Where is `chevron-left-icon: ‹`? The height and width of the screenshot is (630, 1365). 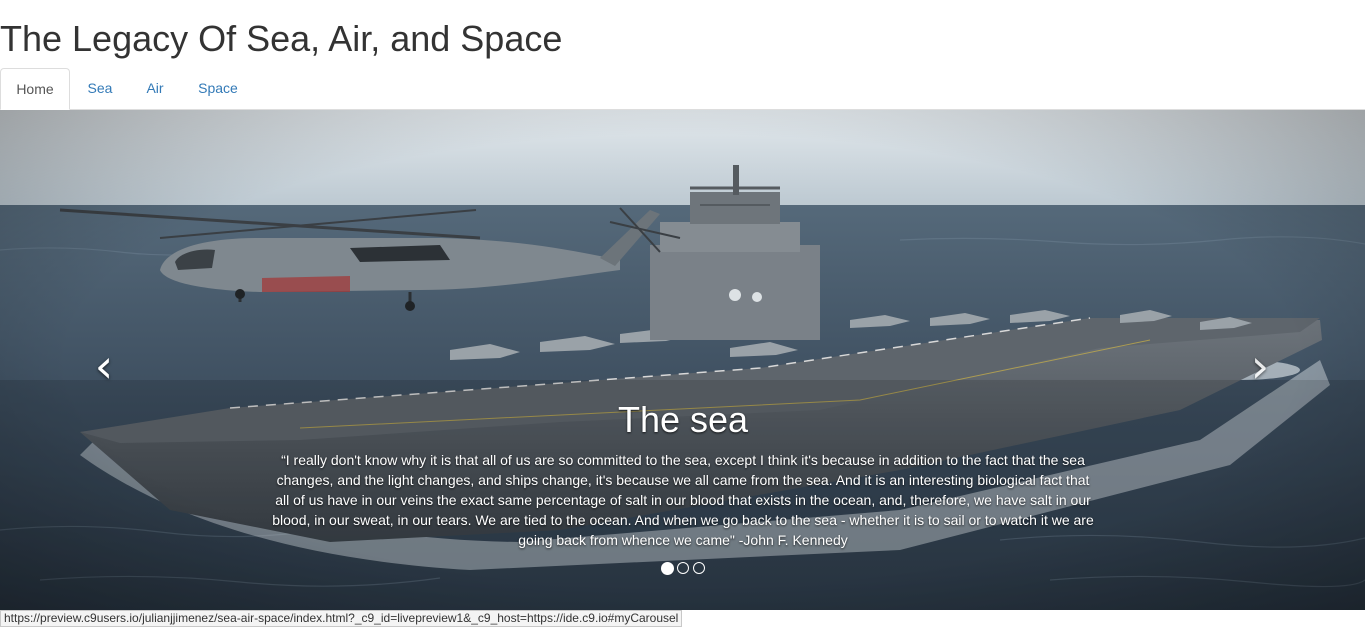
chevron-left-icon: ‹ is located at coordinates (104, 366).